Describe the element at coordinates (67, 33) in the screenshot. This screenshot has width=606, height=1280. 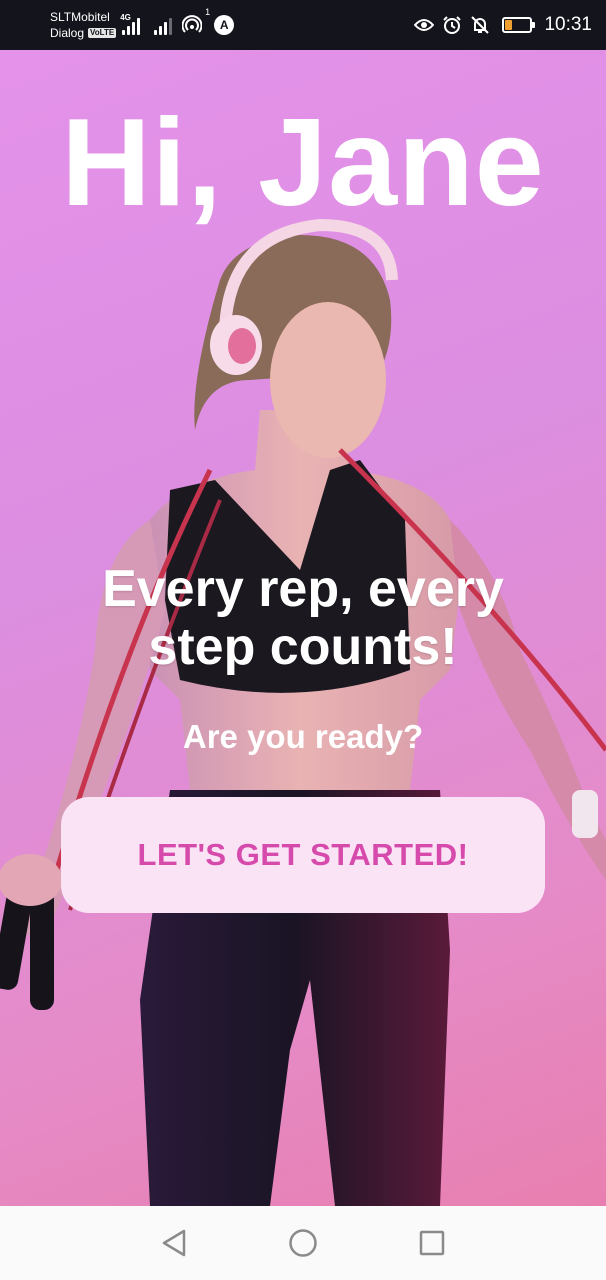
I see `carrier-2-name: Dialog` at that location.